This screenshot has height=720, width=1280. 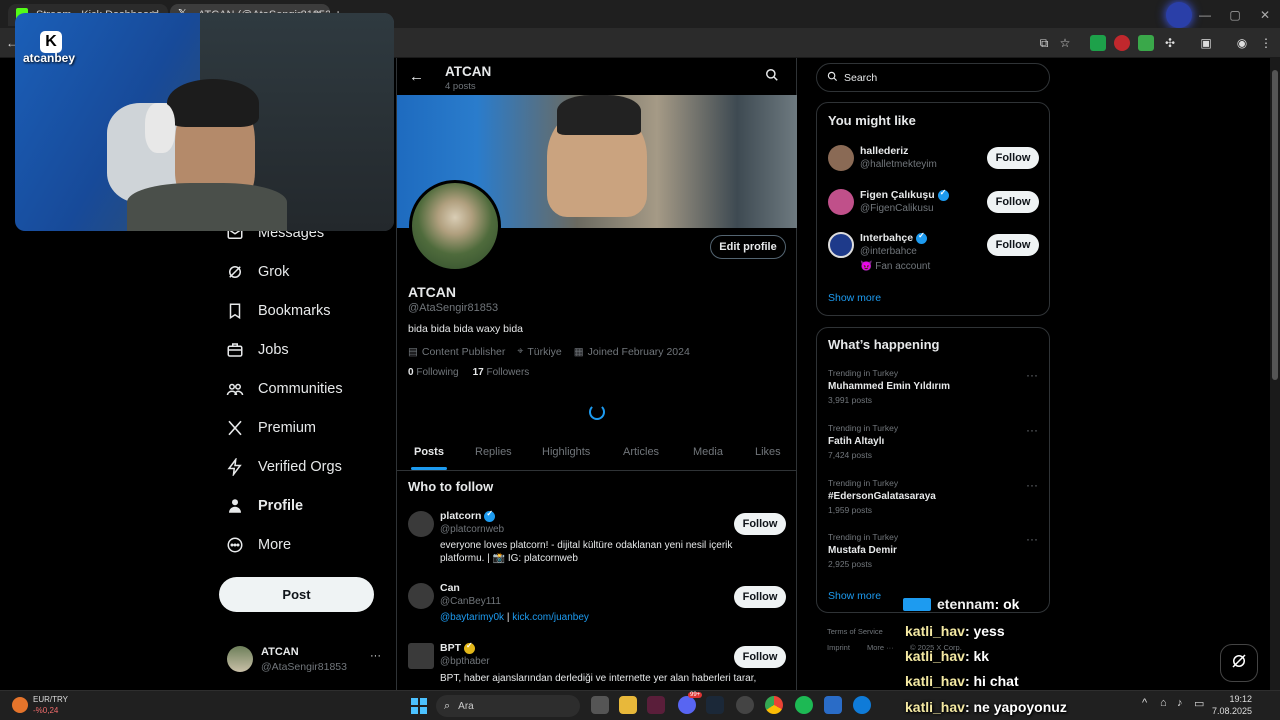 I want to click on cast-icon: ⧉, so click(x=1044, y=43).